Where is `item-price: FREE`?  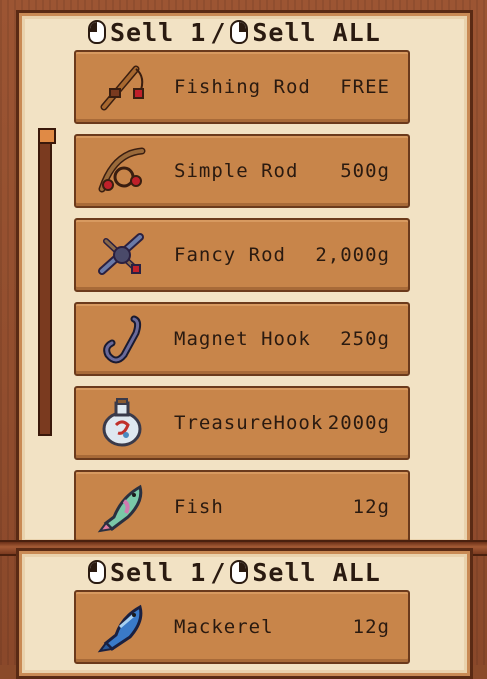 item-price: FREE is located at coordinates (365, 87).